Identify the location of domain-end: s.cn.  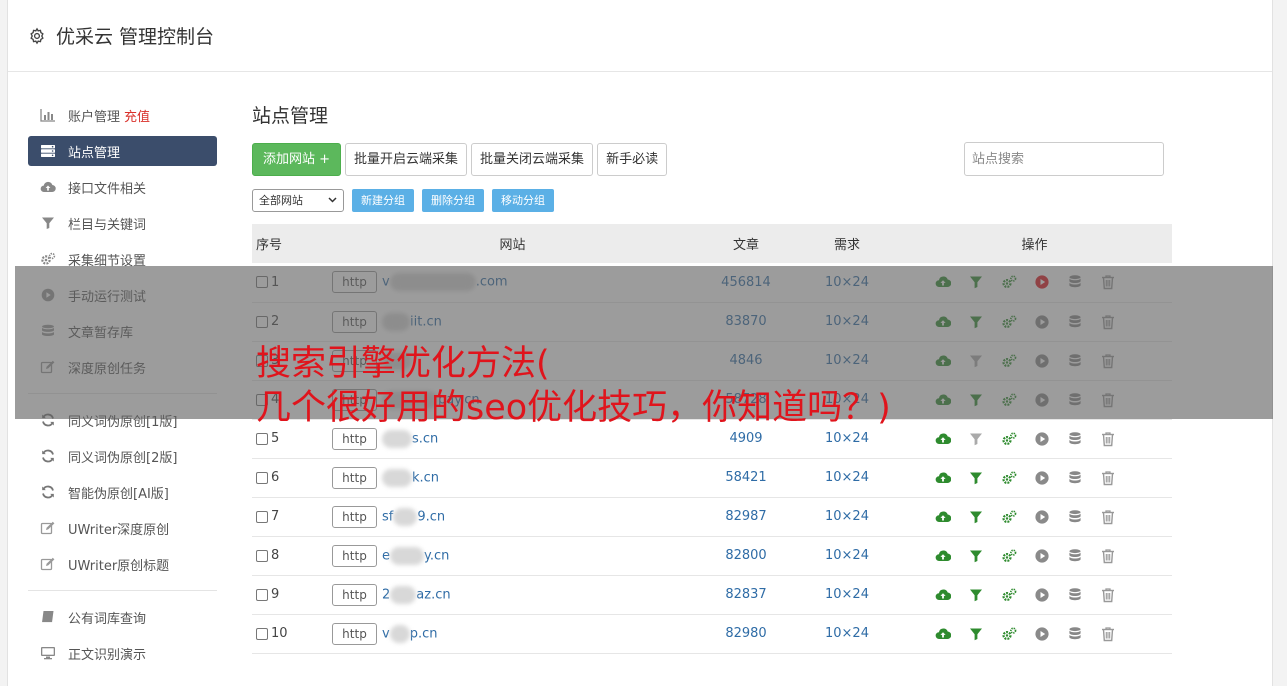
(425, 438).